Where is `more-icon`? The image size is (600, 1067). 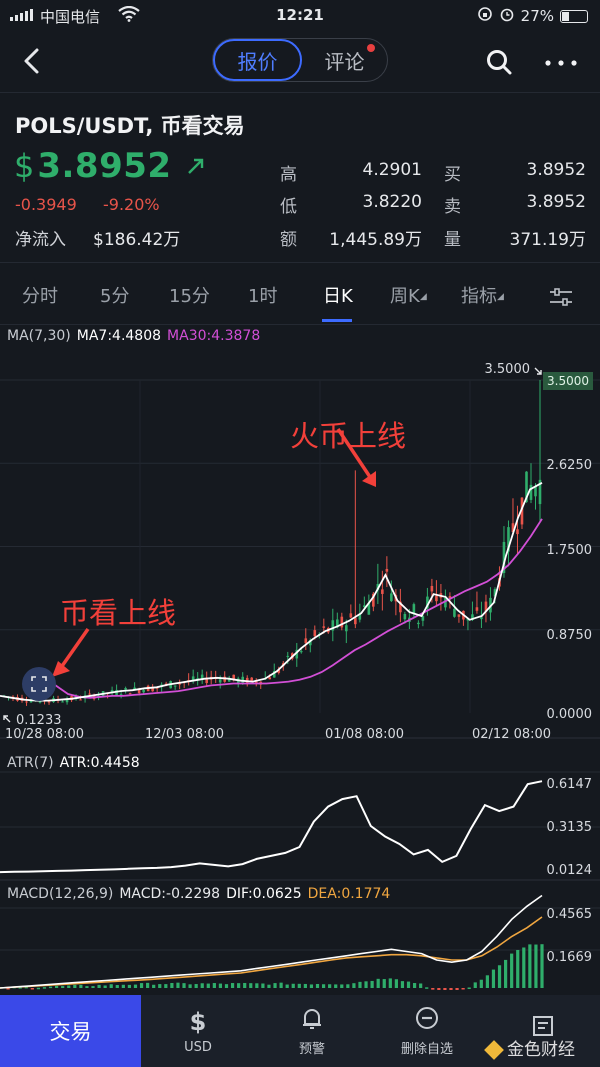
more-icon is located at coordinates (561, 63).